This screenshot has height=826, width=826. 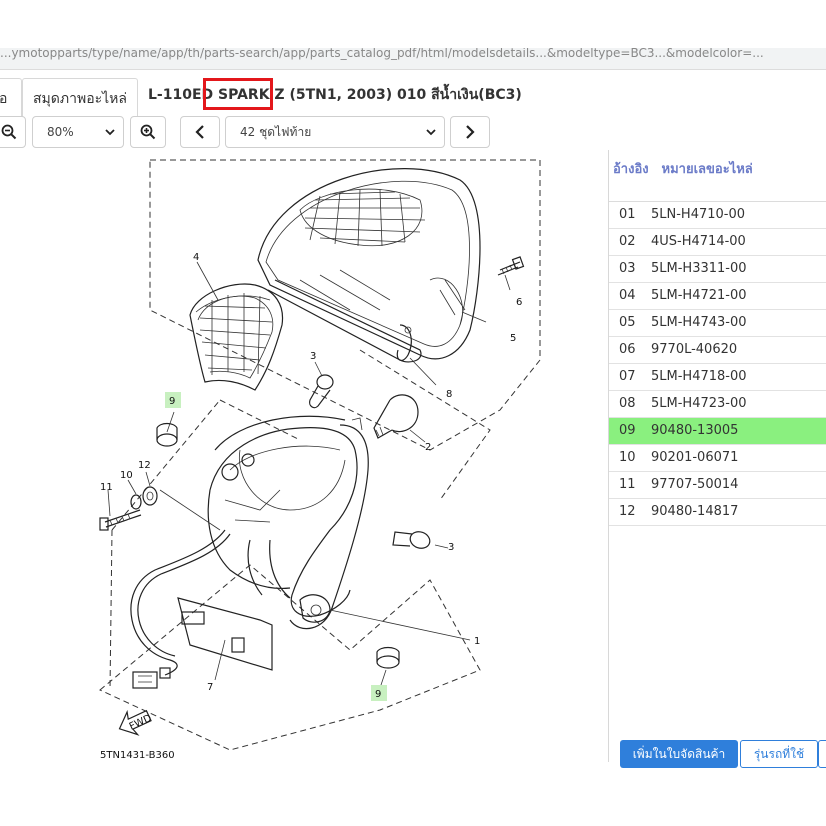 I want to click on diagram-toolbar: 80% 42 ชุดไฟท้าย, so click(x=305, y=132).